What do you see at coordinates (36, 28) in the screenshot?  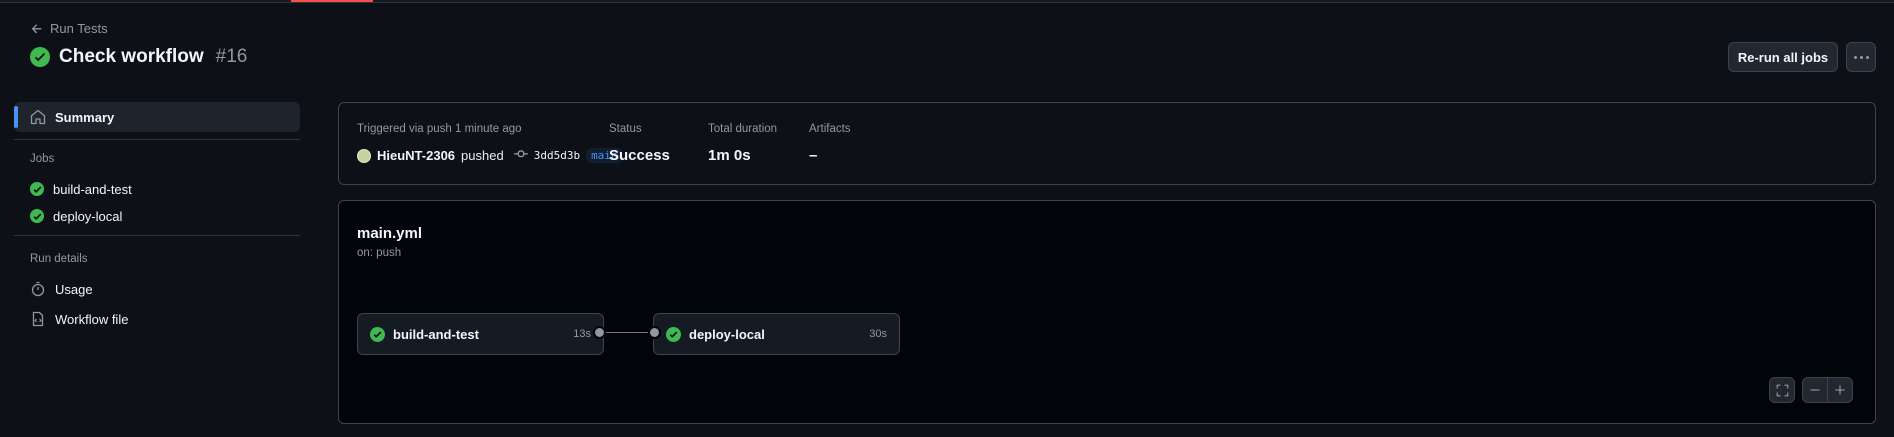 I see `arrow-left-icon` at bounding box center [36, 28].